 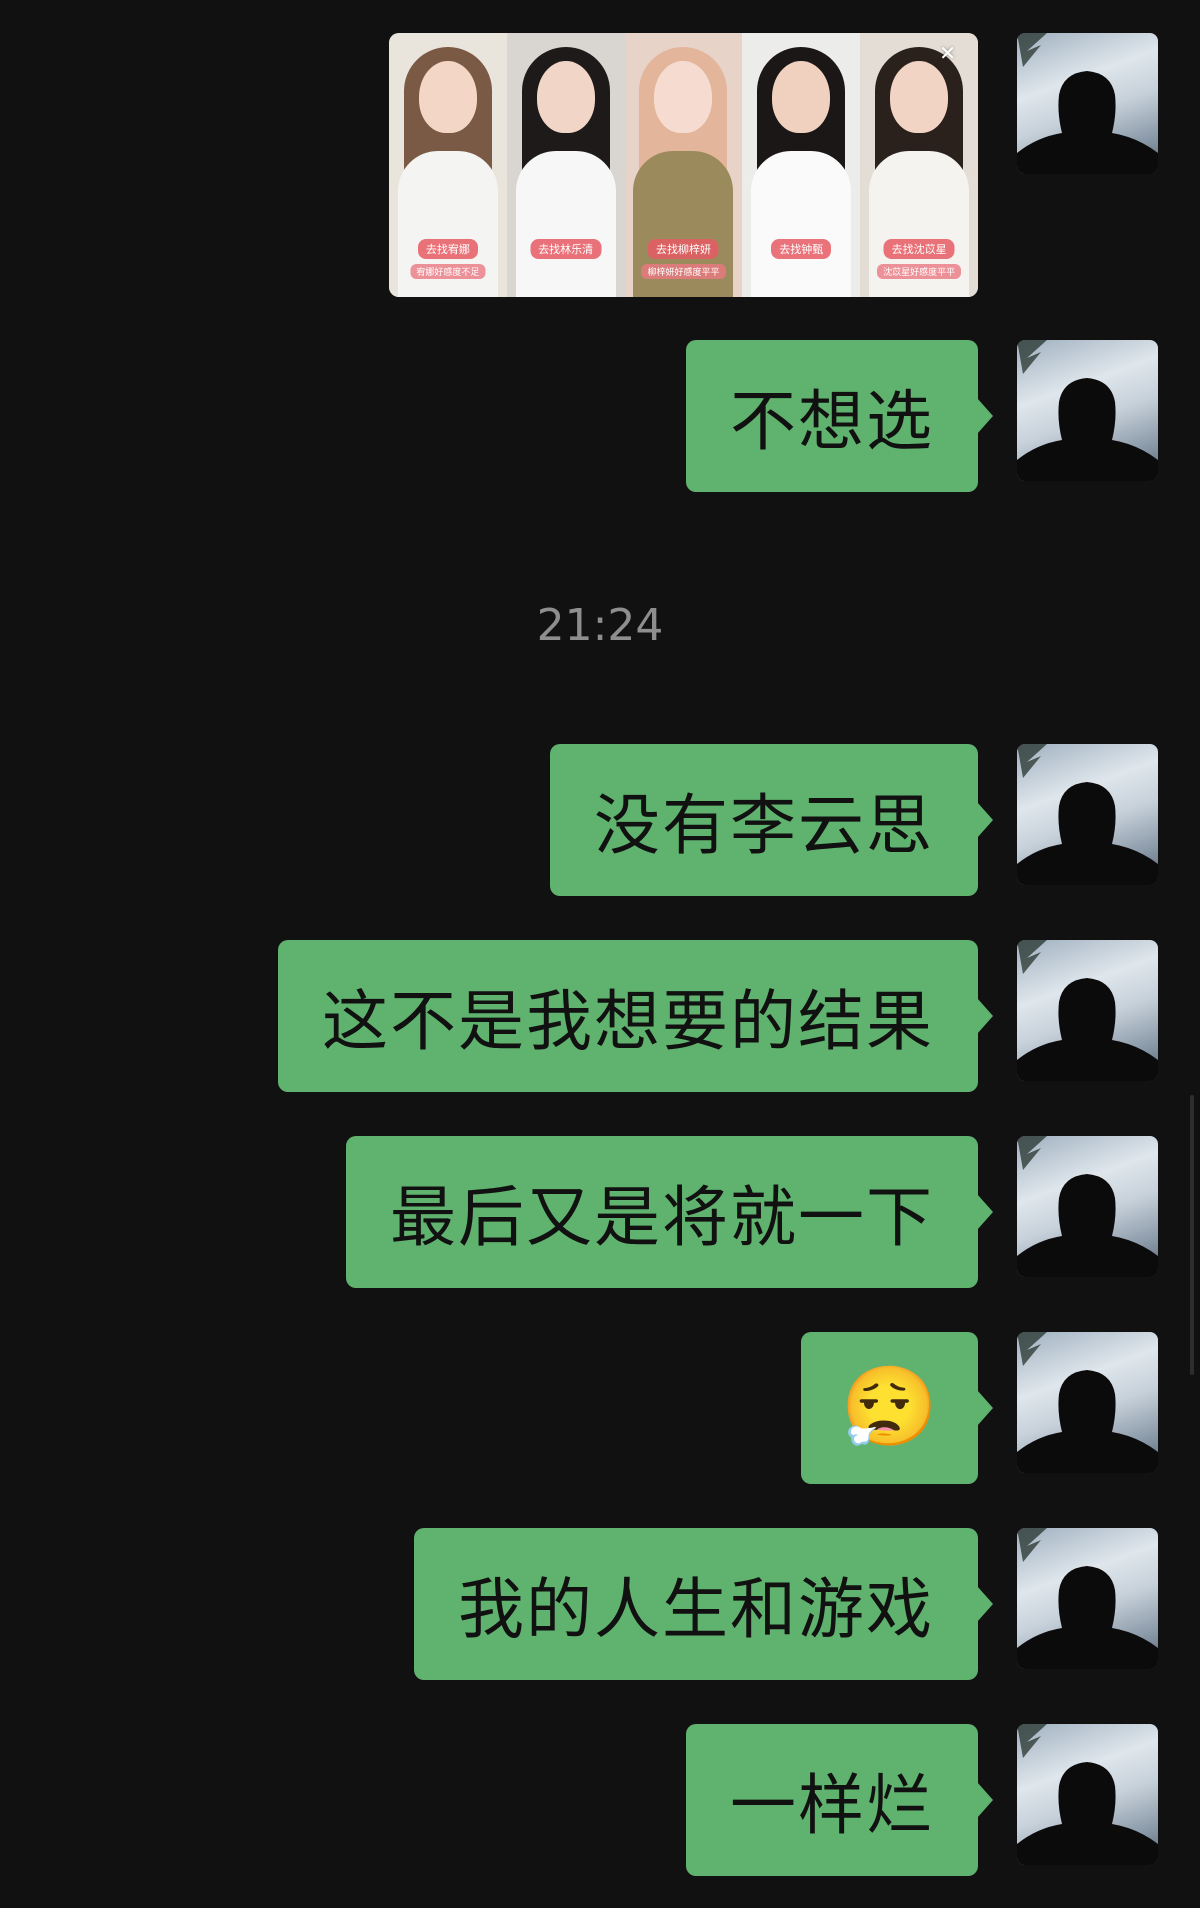 What do you see at coordinates (764, 825) in the screenshot?
I see `message-text: 没有李云思` at bounding box center [764, 825].